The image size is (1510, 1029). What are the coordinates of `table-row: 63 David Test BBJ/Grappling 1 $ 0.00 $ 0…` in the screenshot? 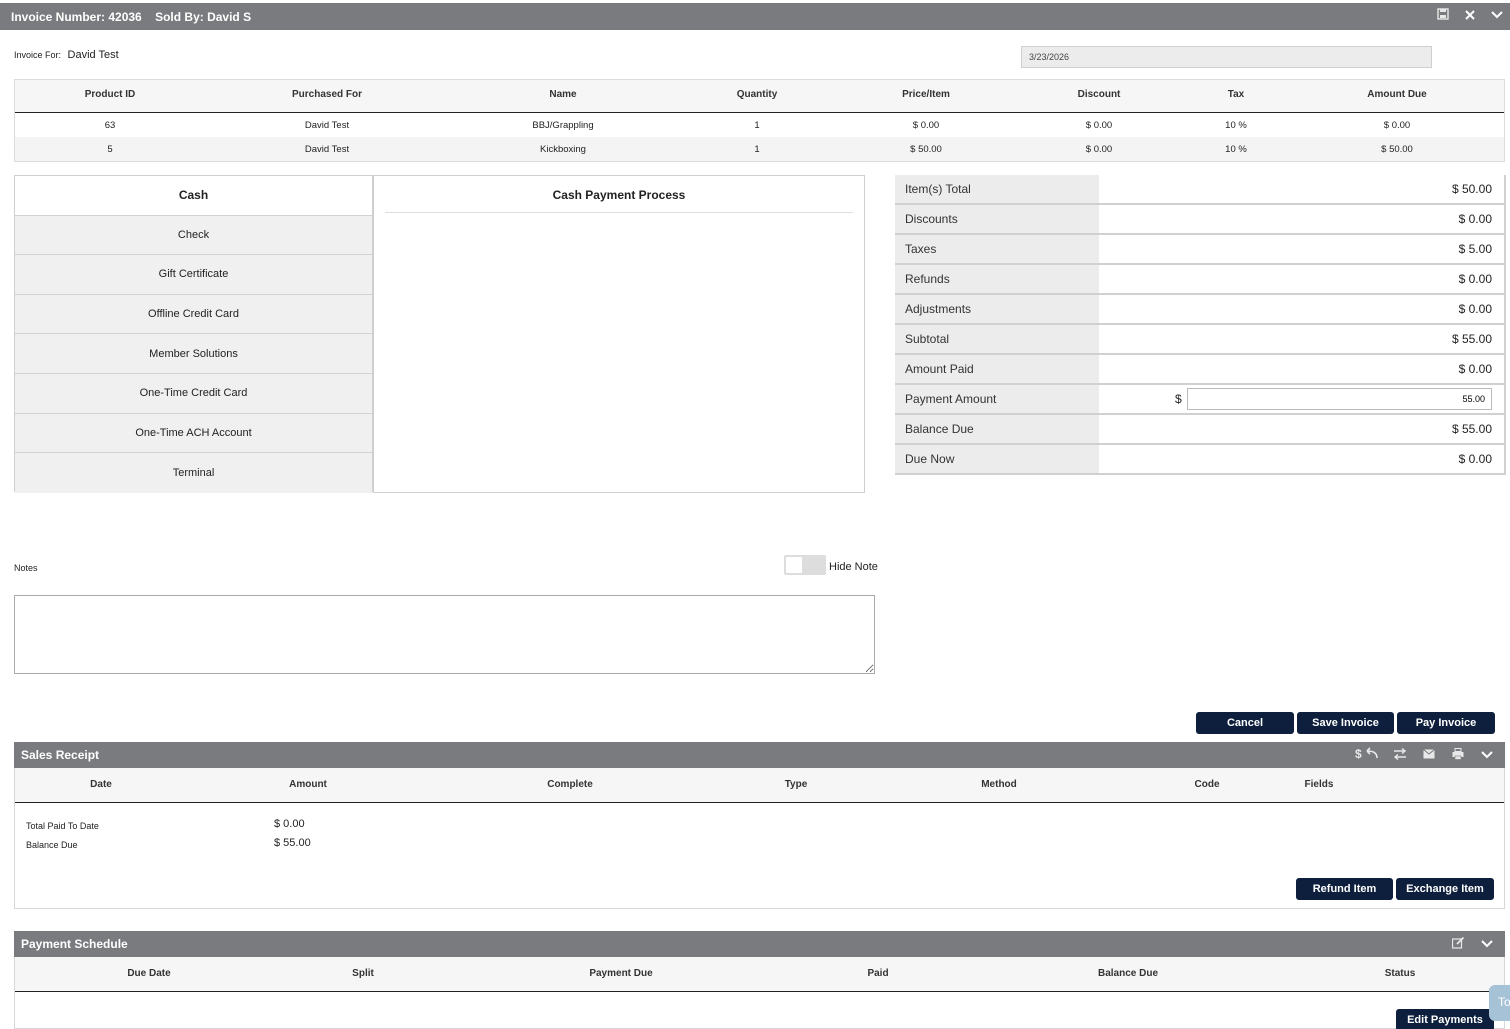 It's located at (759, 125).